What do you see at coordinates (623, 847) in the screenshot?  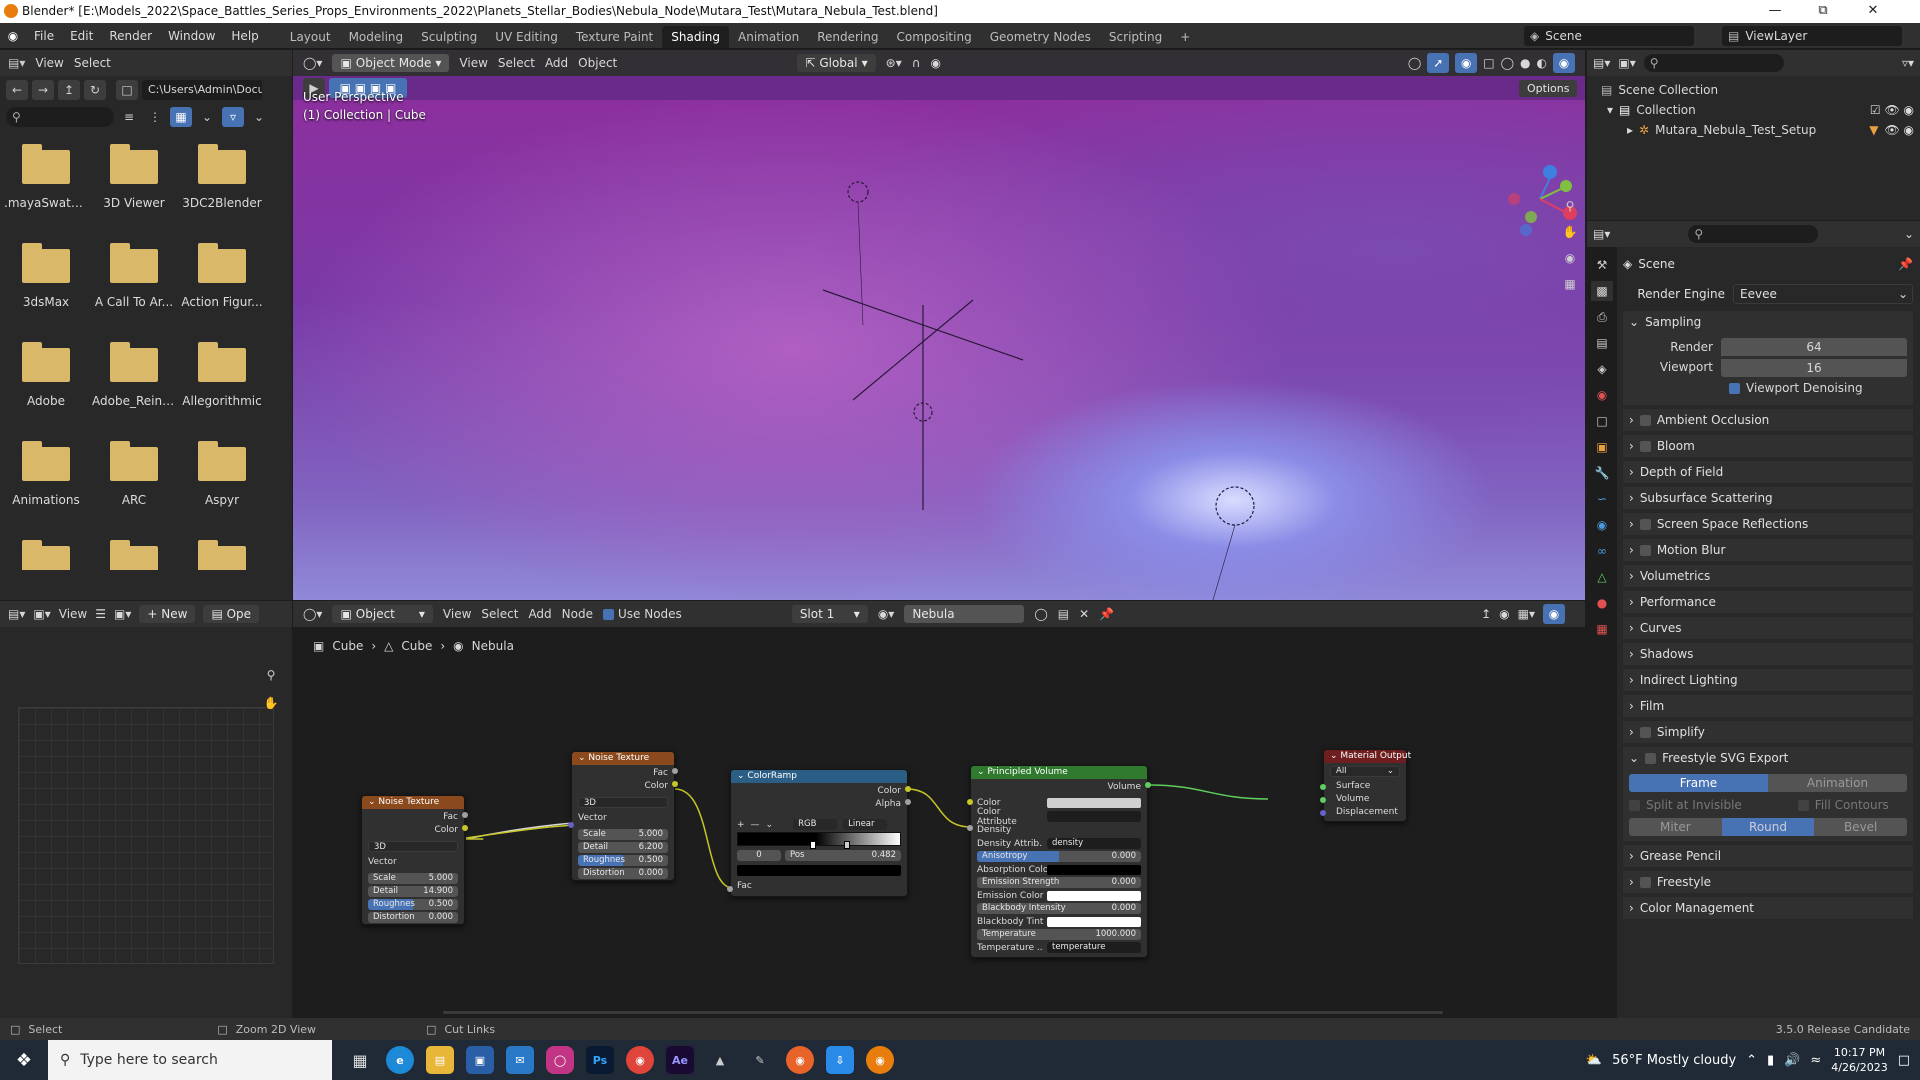 I see `detail-field: Detail 6.200` at bounding box center [623, 847].